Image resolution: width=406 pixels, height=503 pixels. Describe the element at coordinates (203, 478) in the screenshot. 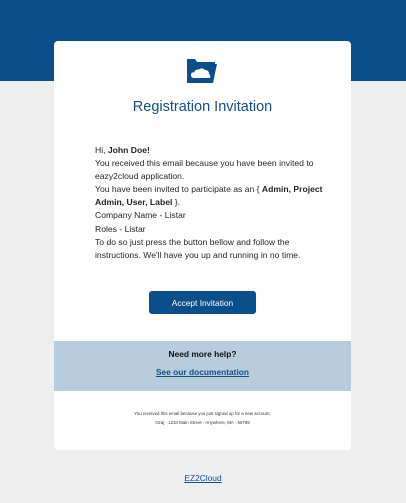

I see `ez2cloud-link: EZ2Cloud` at that location.